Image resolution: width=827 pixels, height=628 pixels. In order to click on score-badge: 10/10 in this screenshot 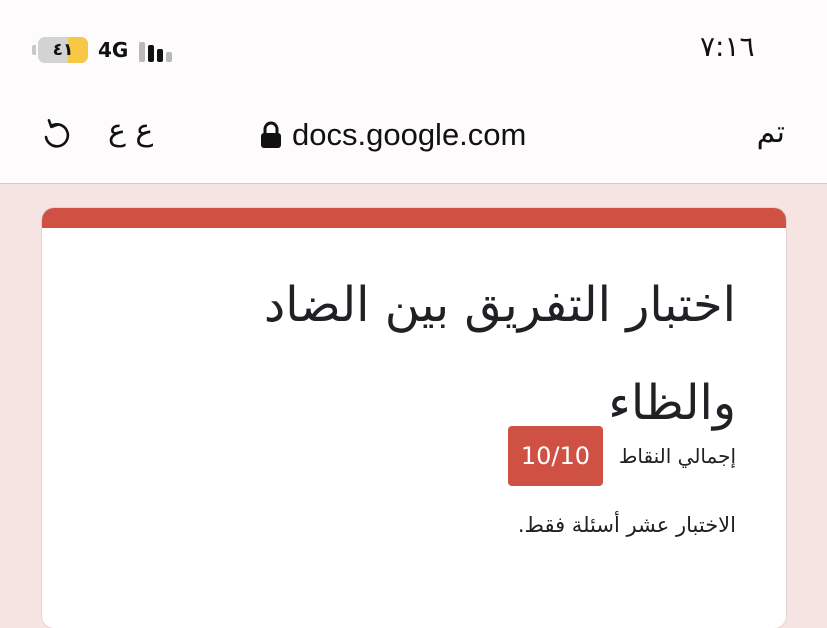, I will do `click(555, 456)`.